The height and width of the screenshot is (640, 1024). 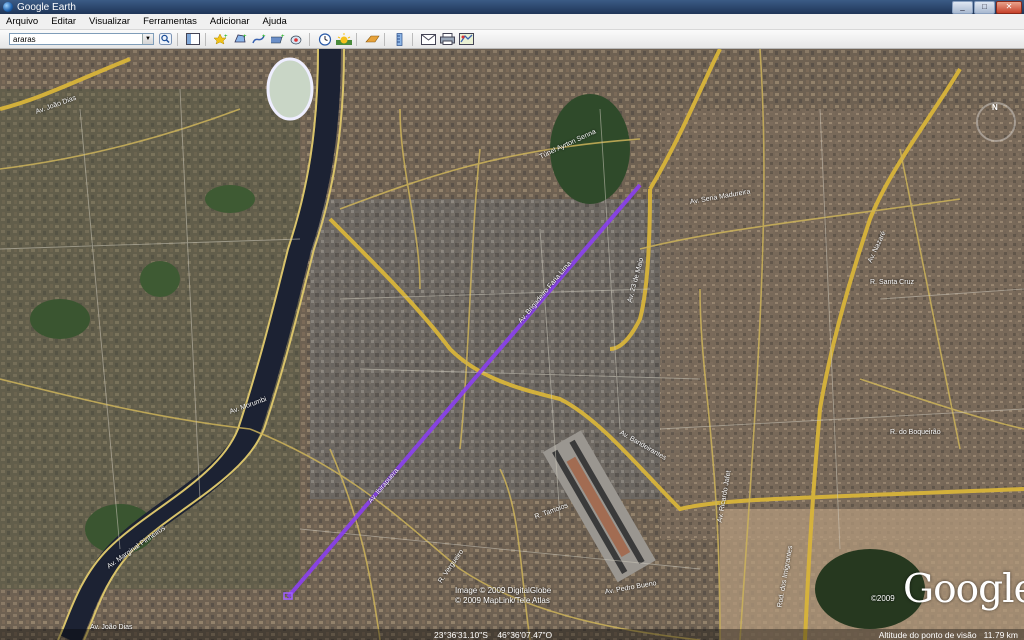 What do you see at coordinates (372, 39) in the screenshot?
I see `switch-to-sky-icon` at bounding box center [372, 39].